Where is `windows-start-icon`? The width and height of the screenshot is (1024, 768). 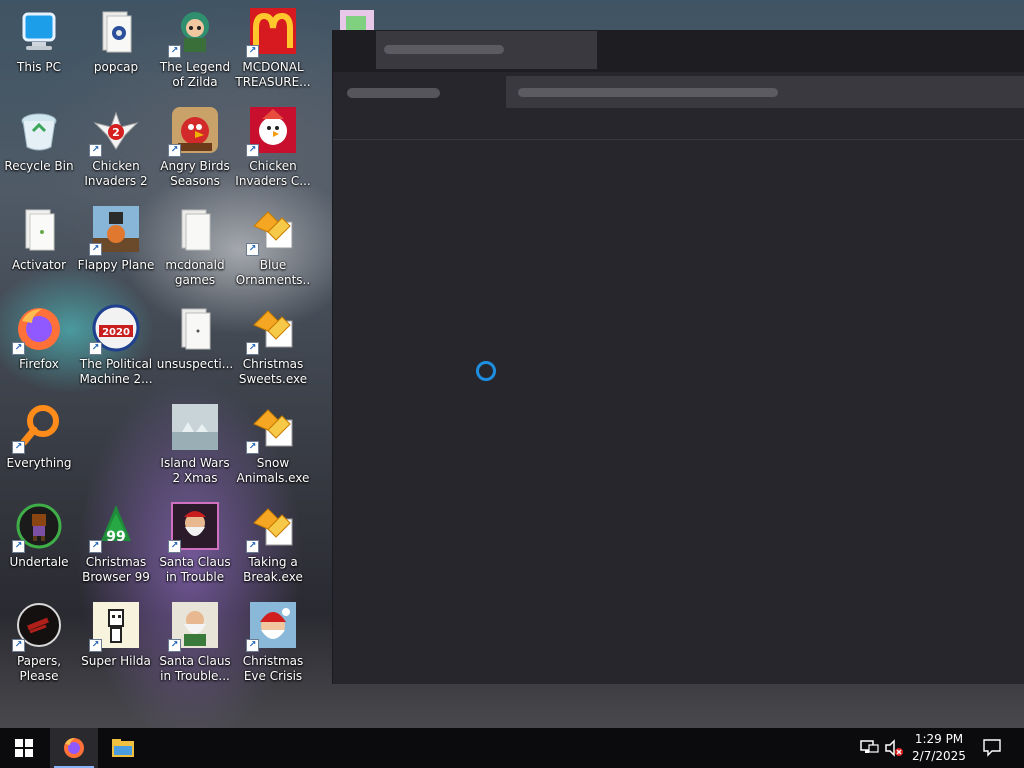
windows-start-icon is located at coordinates (24, 748).